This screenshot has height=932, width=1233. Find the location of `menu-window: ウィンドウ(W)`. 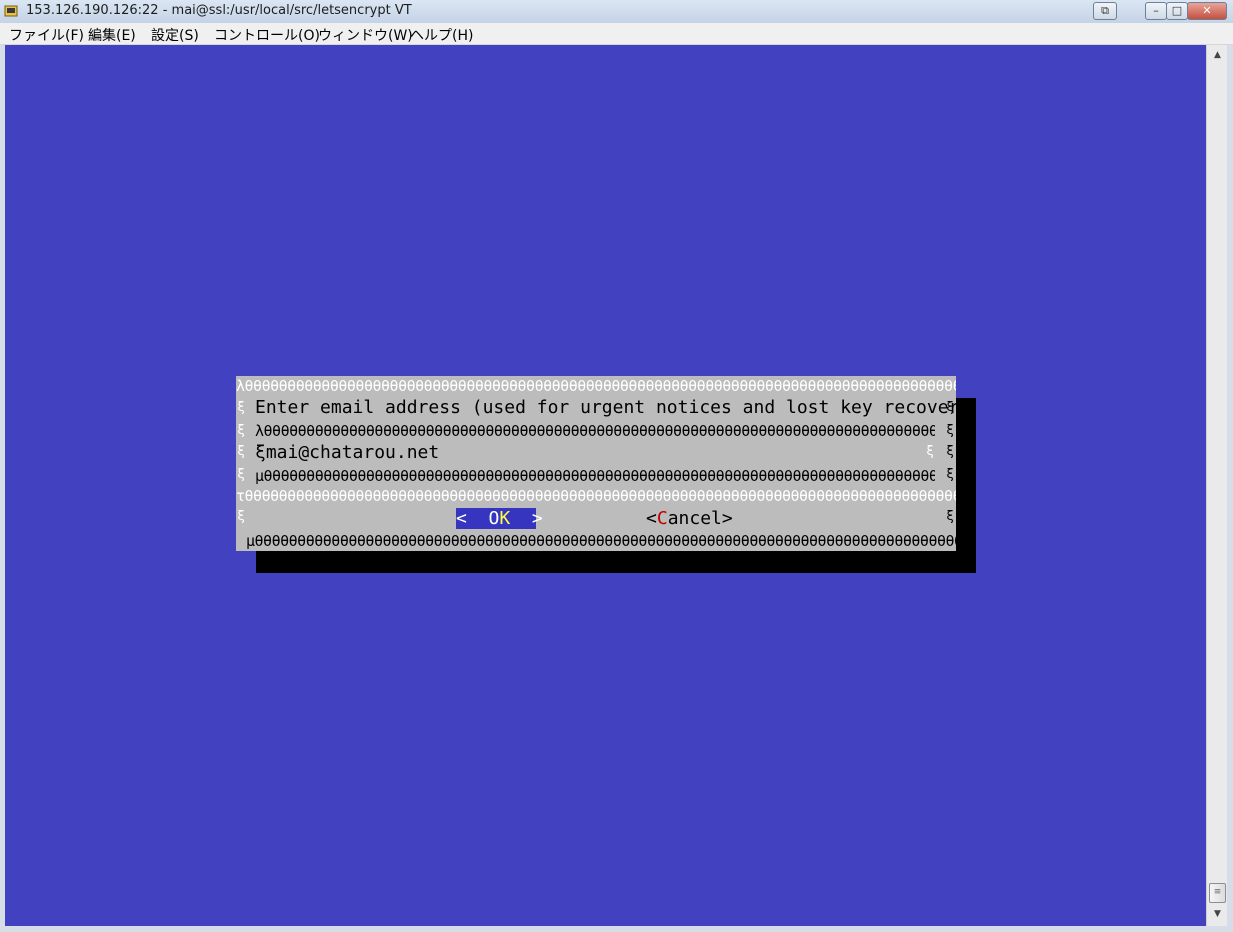

menu-window: ウィンドウ(W) is located at coordinates (365, 35).